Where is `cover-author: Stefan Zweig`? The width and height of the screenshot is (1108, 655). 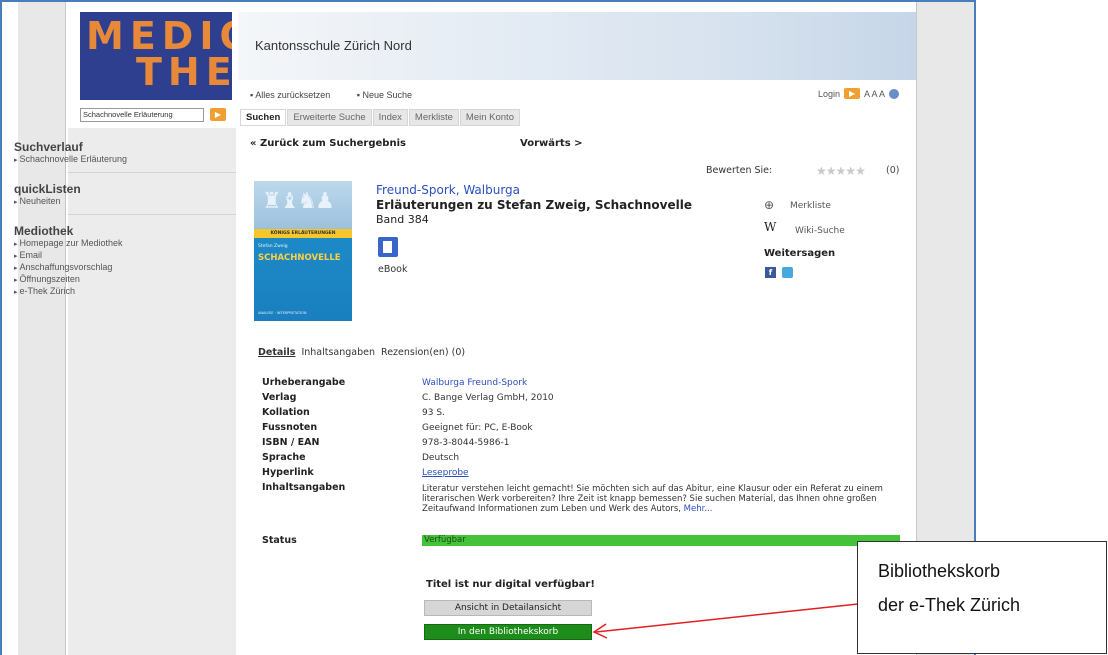 cover-author: Stefan Zweig is located at coordinates (273, 246).